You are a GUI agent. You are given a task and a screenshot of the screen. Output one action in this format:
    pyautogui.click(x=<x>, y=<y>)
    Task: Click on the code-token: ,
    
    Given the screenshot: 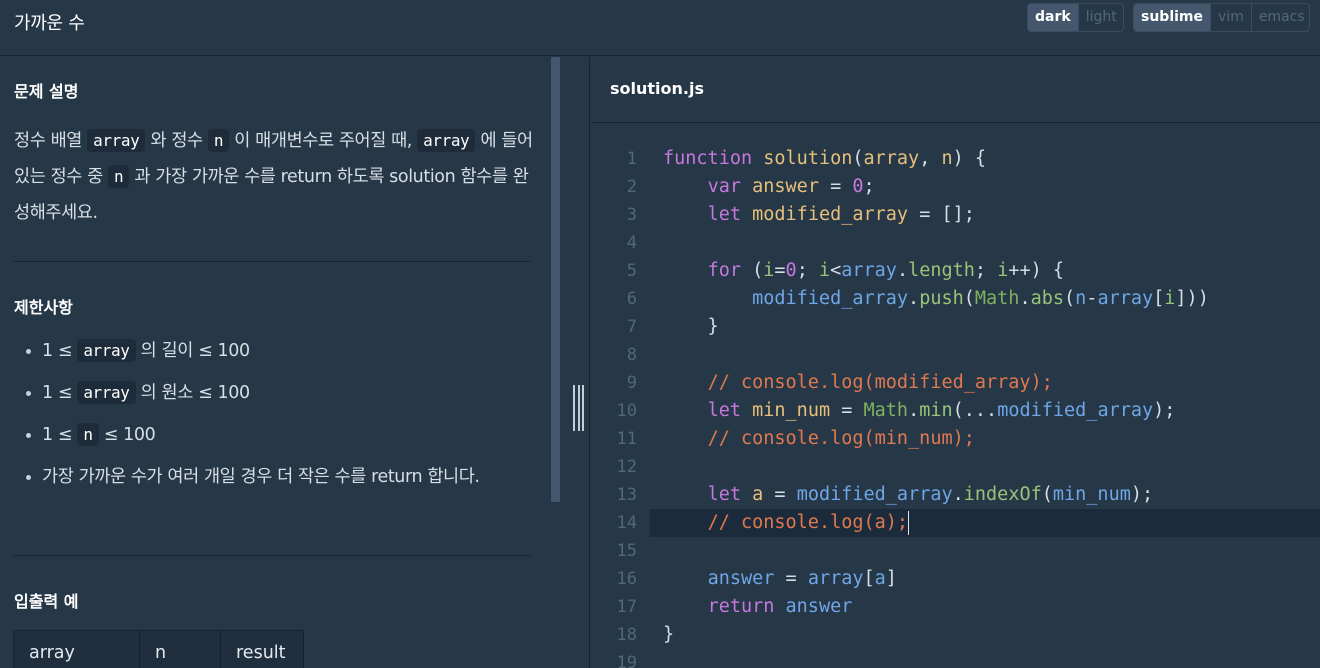 What is the action you would take?
    pyautogui.click(x=930, y=158)
    